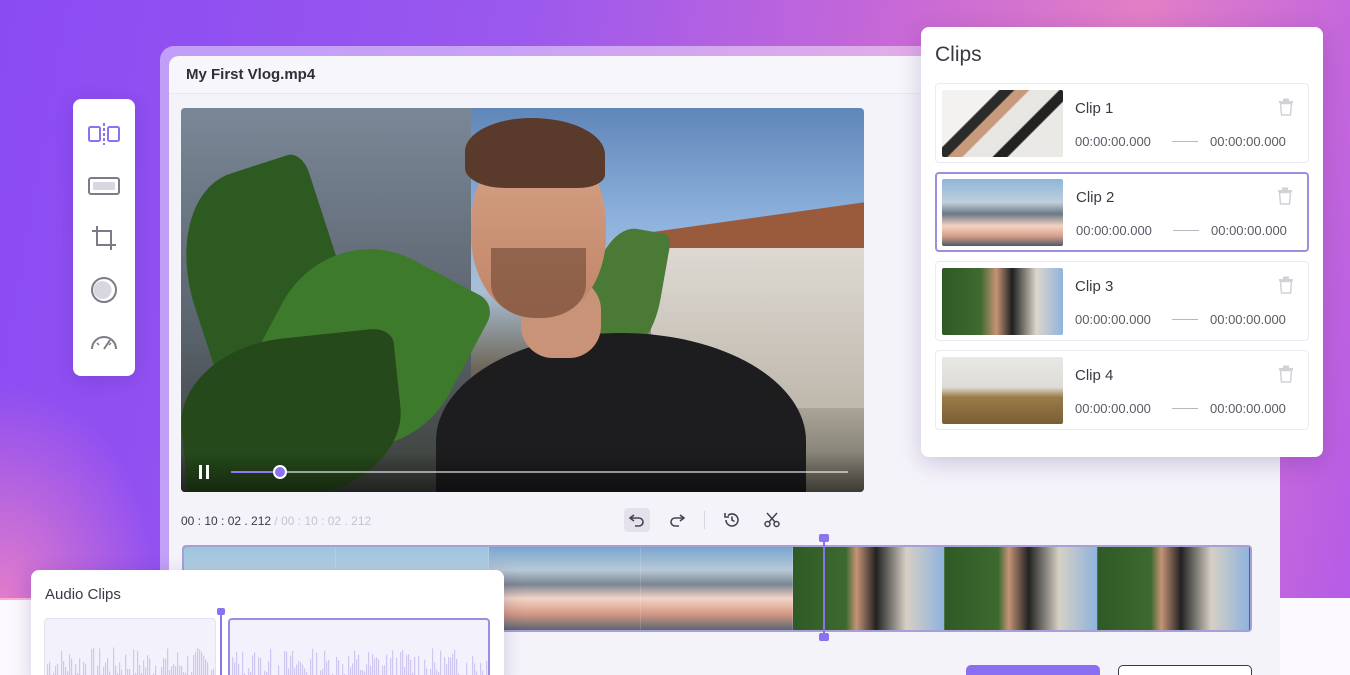  I want to click on total-time: / 00 : 10 : 02 . 212, so click(322, 521).